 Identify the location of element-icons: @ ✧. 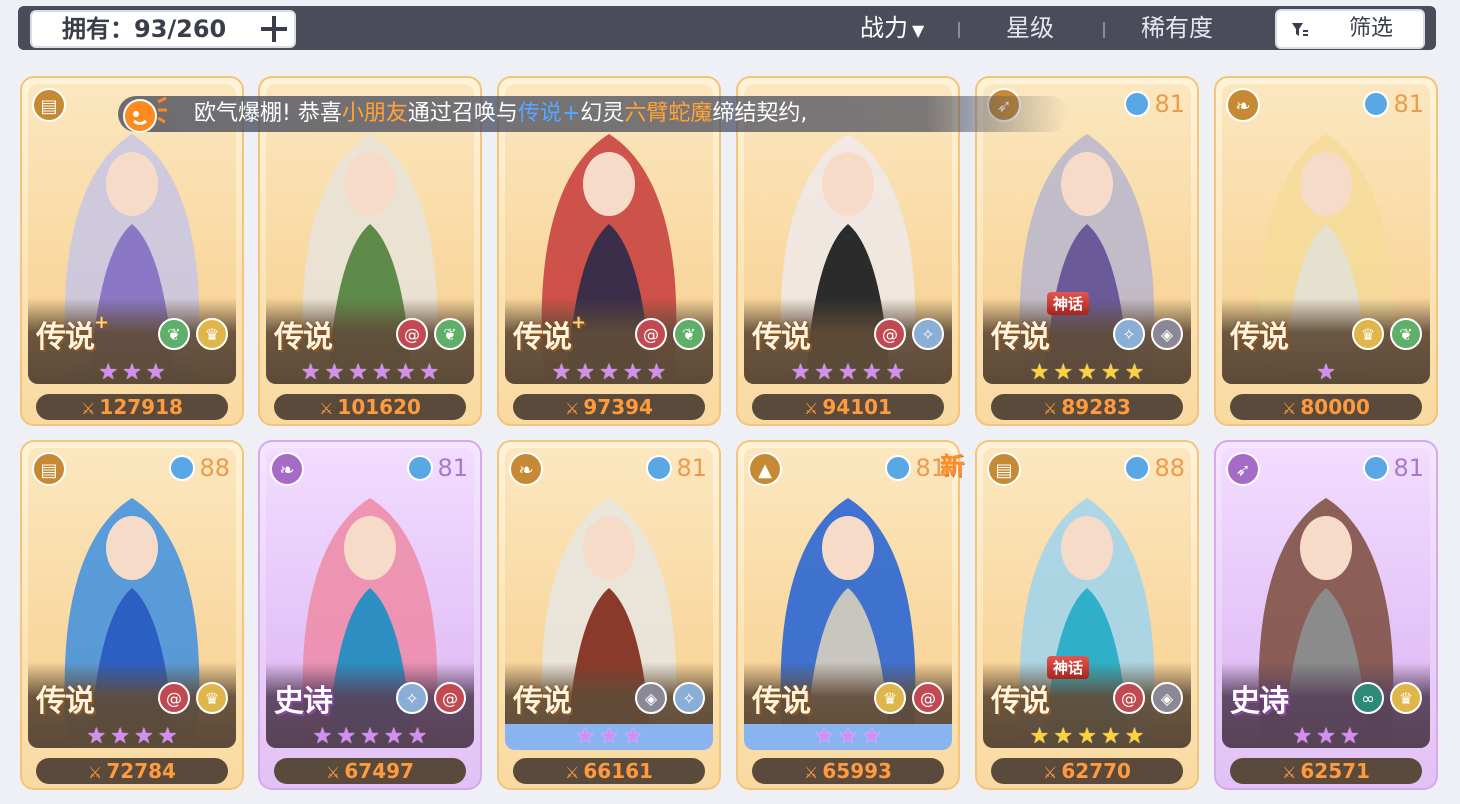
(909, 334).